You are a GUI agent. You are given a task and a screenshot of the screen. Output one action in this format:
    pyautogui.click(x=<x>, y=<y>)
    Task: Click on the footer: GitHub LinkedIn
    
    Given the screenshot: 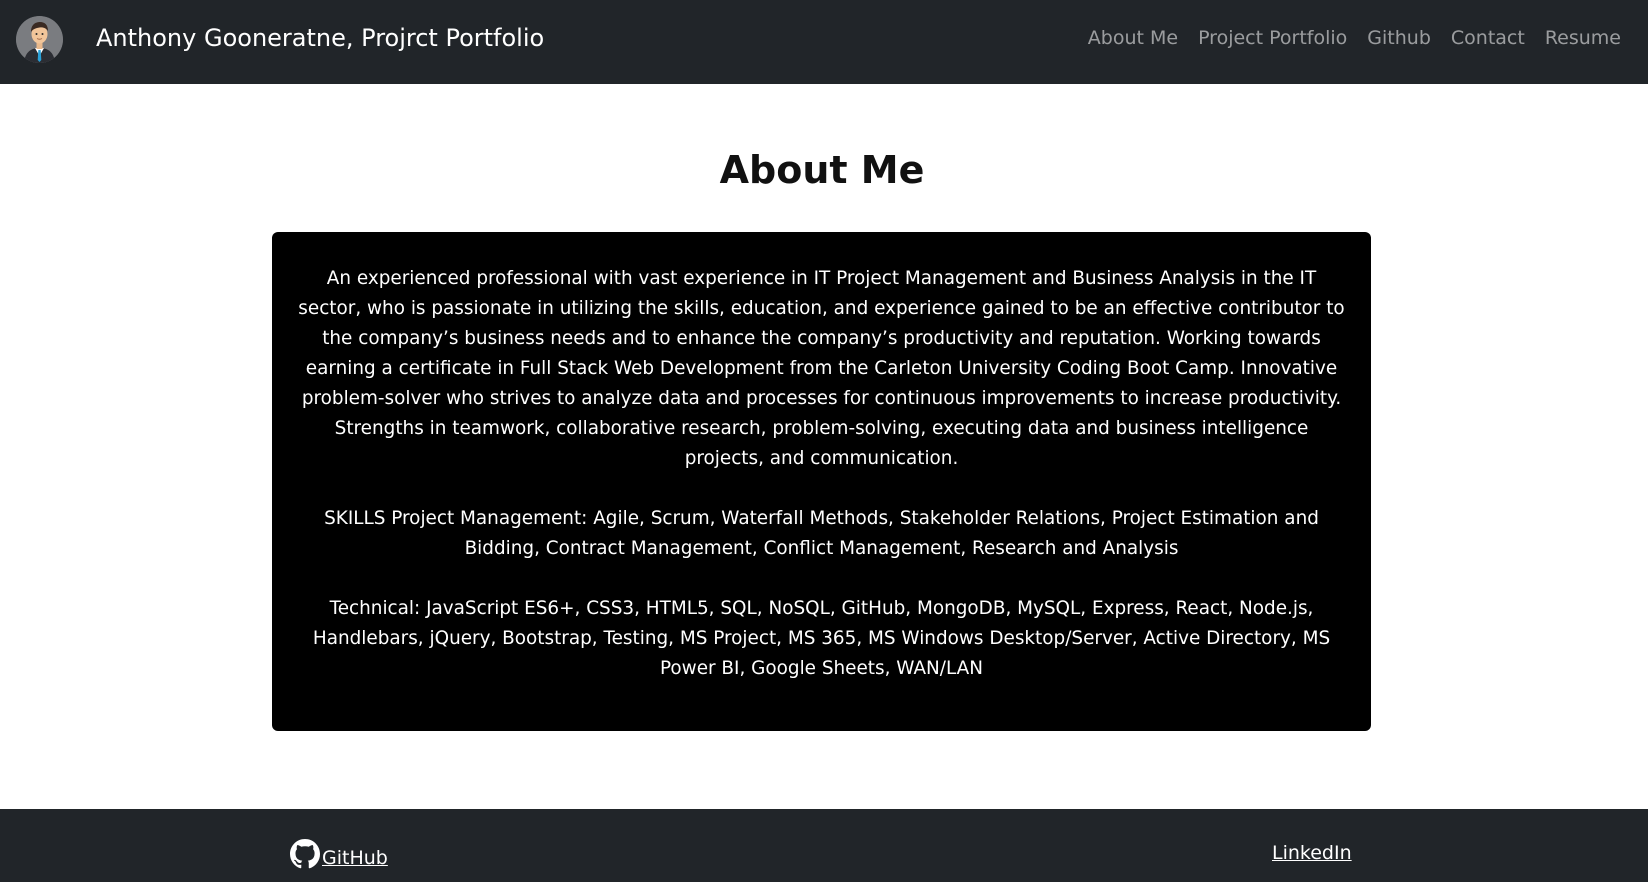 What is the action you would take?
    pyautogui.click(x=824, y=845)
    